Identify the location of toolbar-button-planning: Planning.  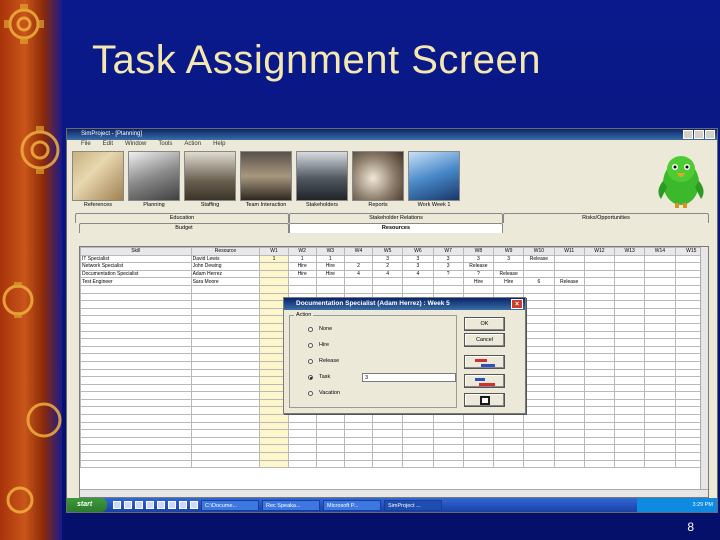
(154, 181).